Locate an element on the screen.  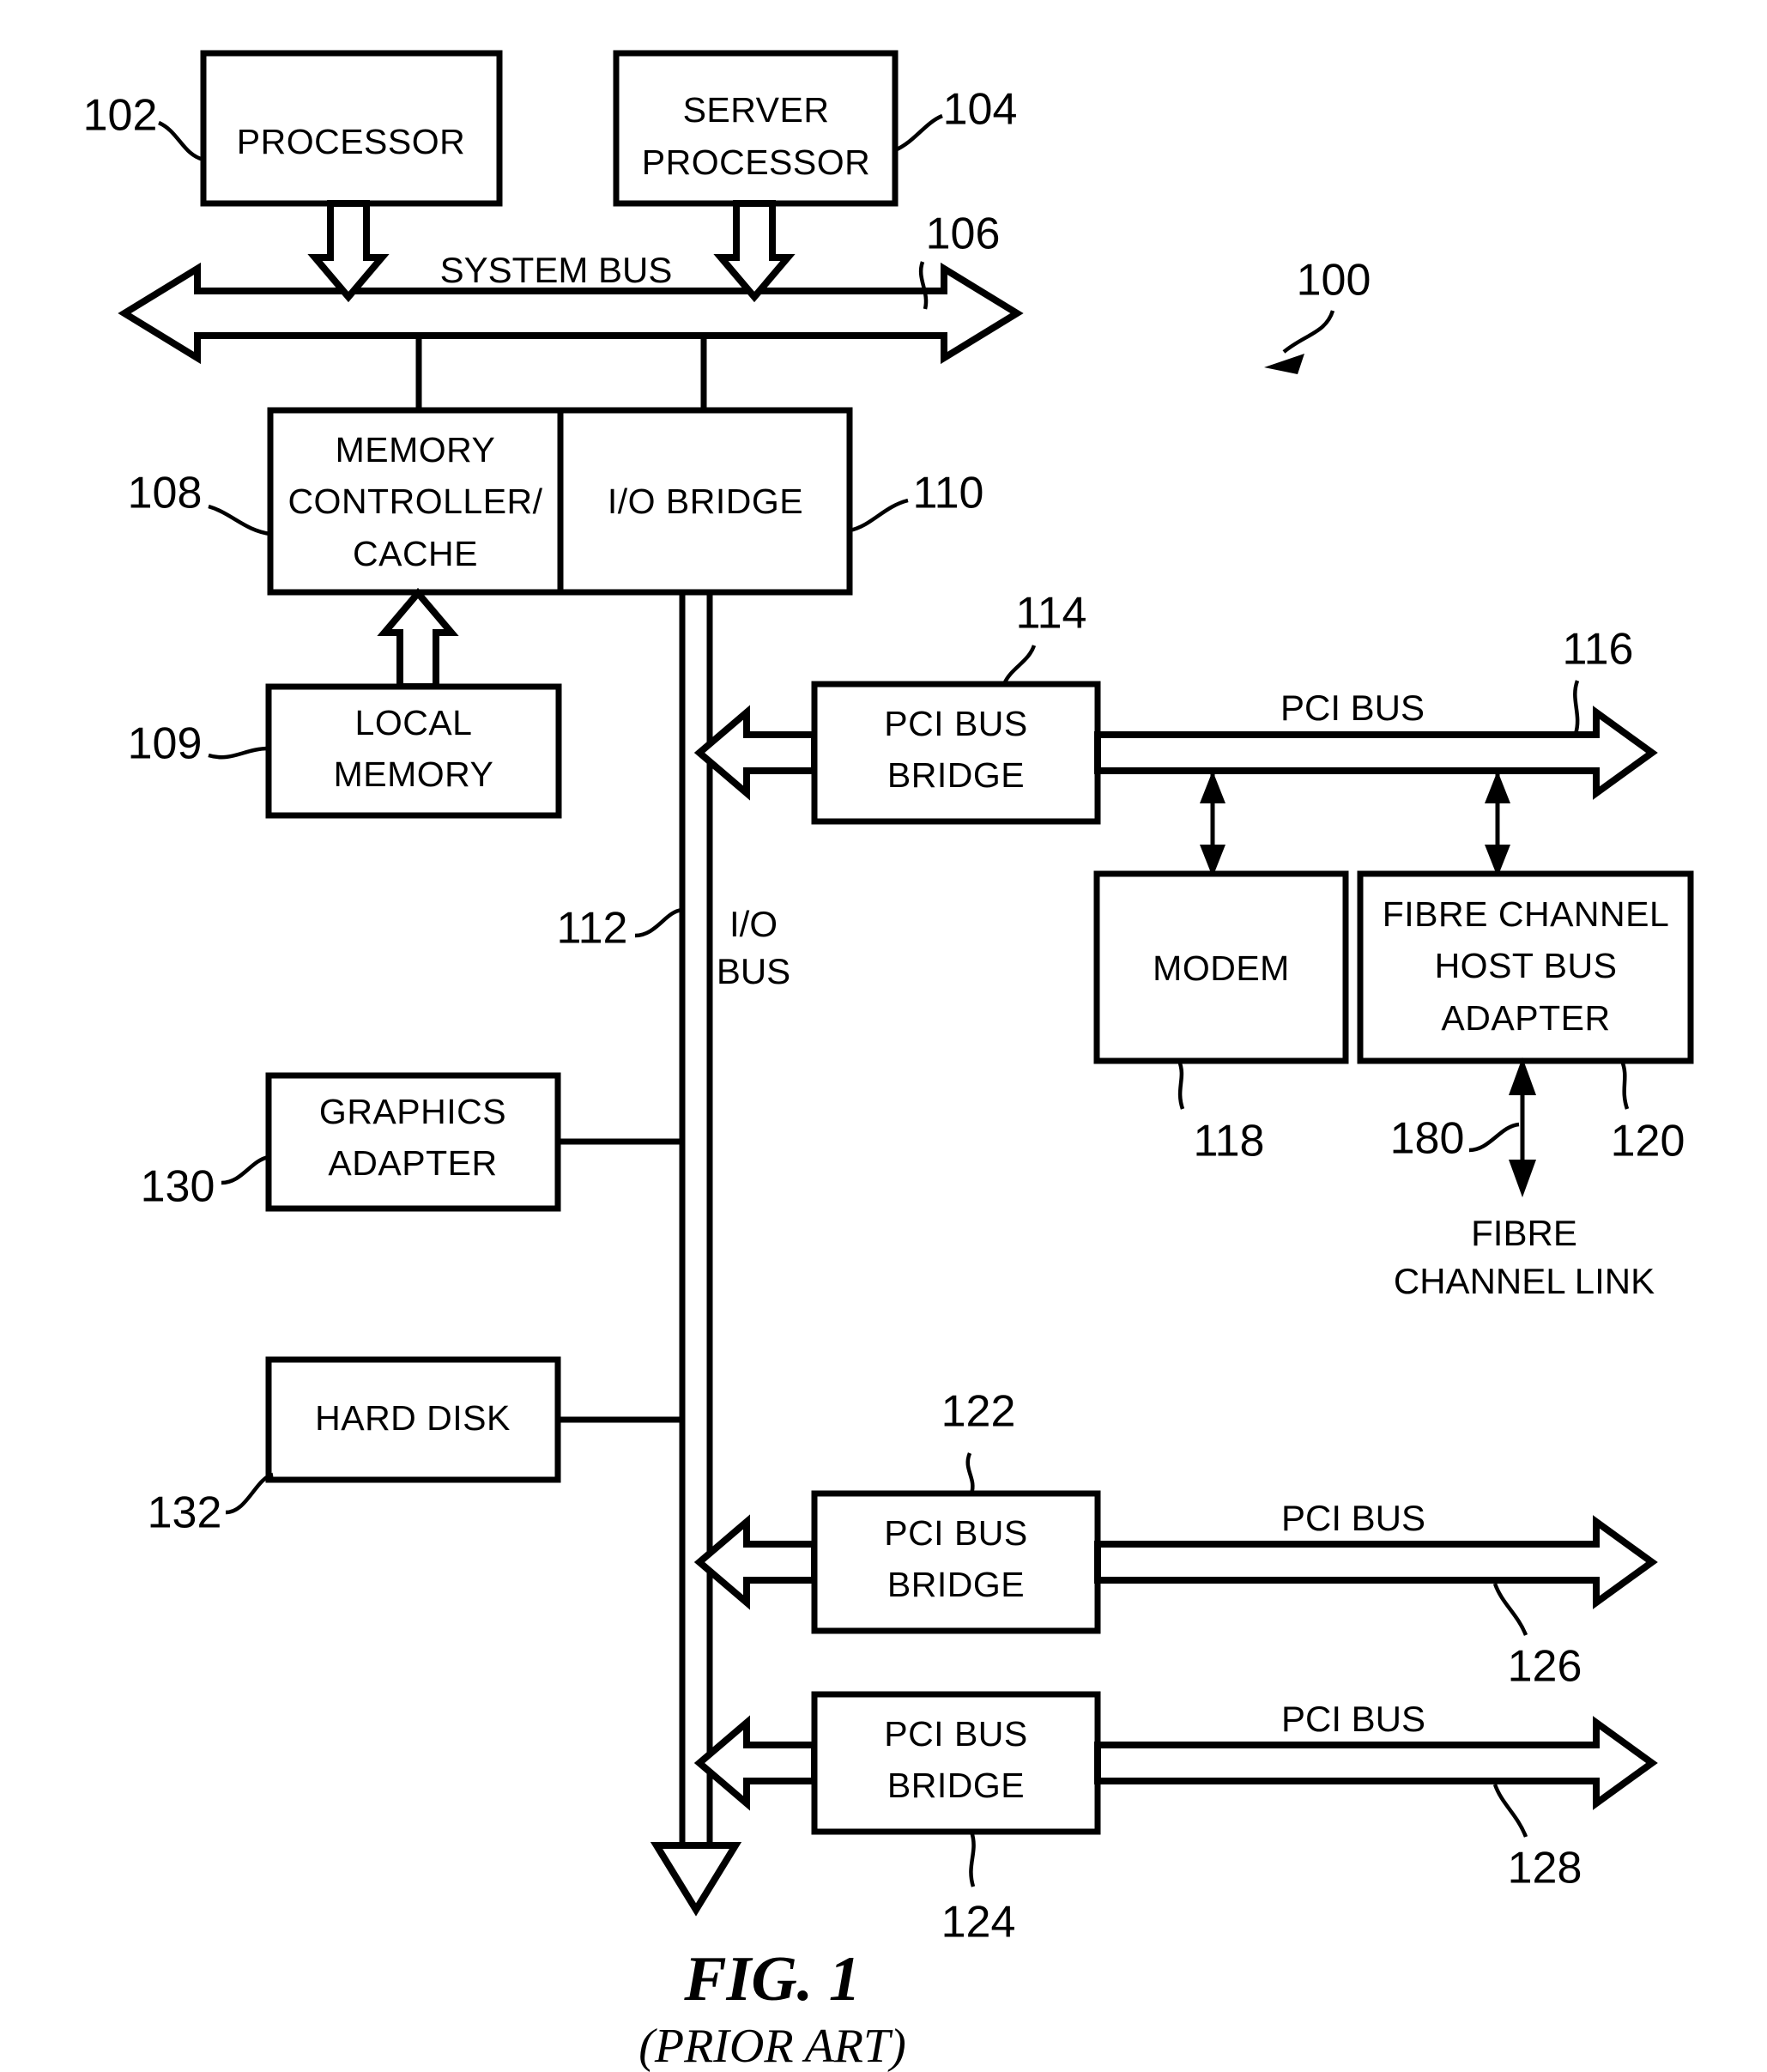
ref-132-leader is located at coordinates (249, 1493).